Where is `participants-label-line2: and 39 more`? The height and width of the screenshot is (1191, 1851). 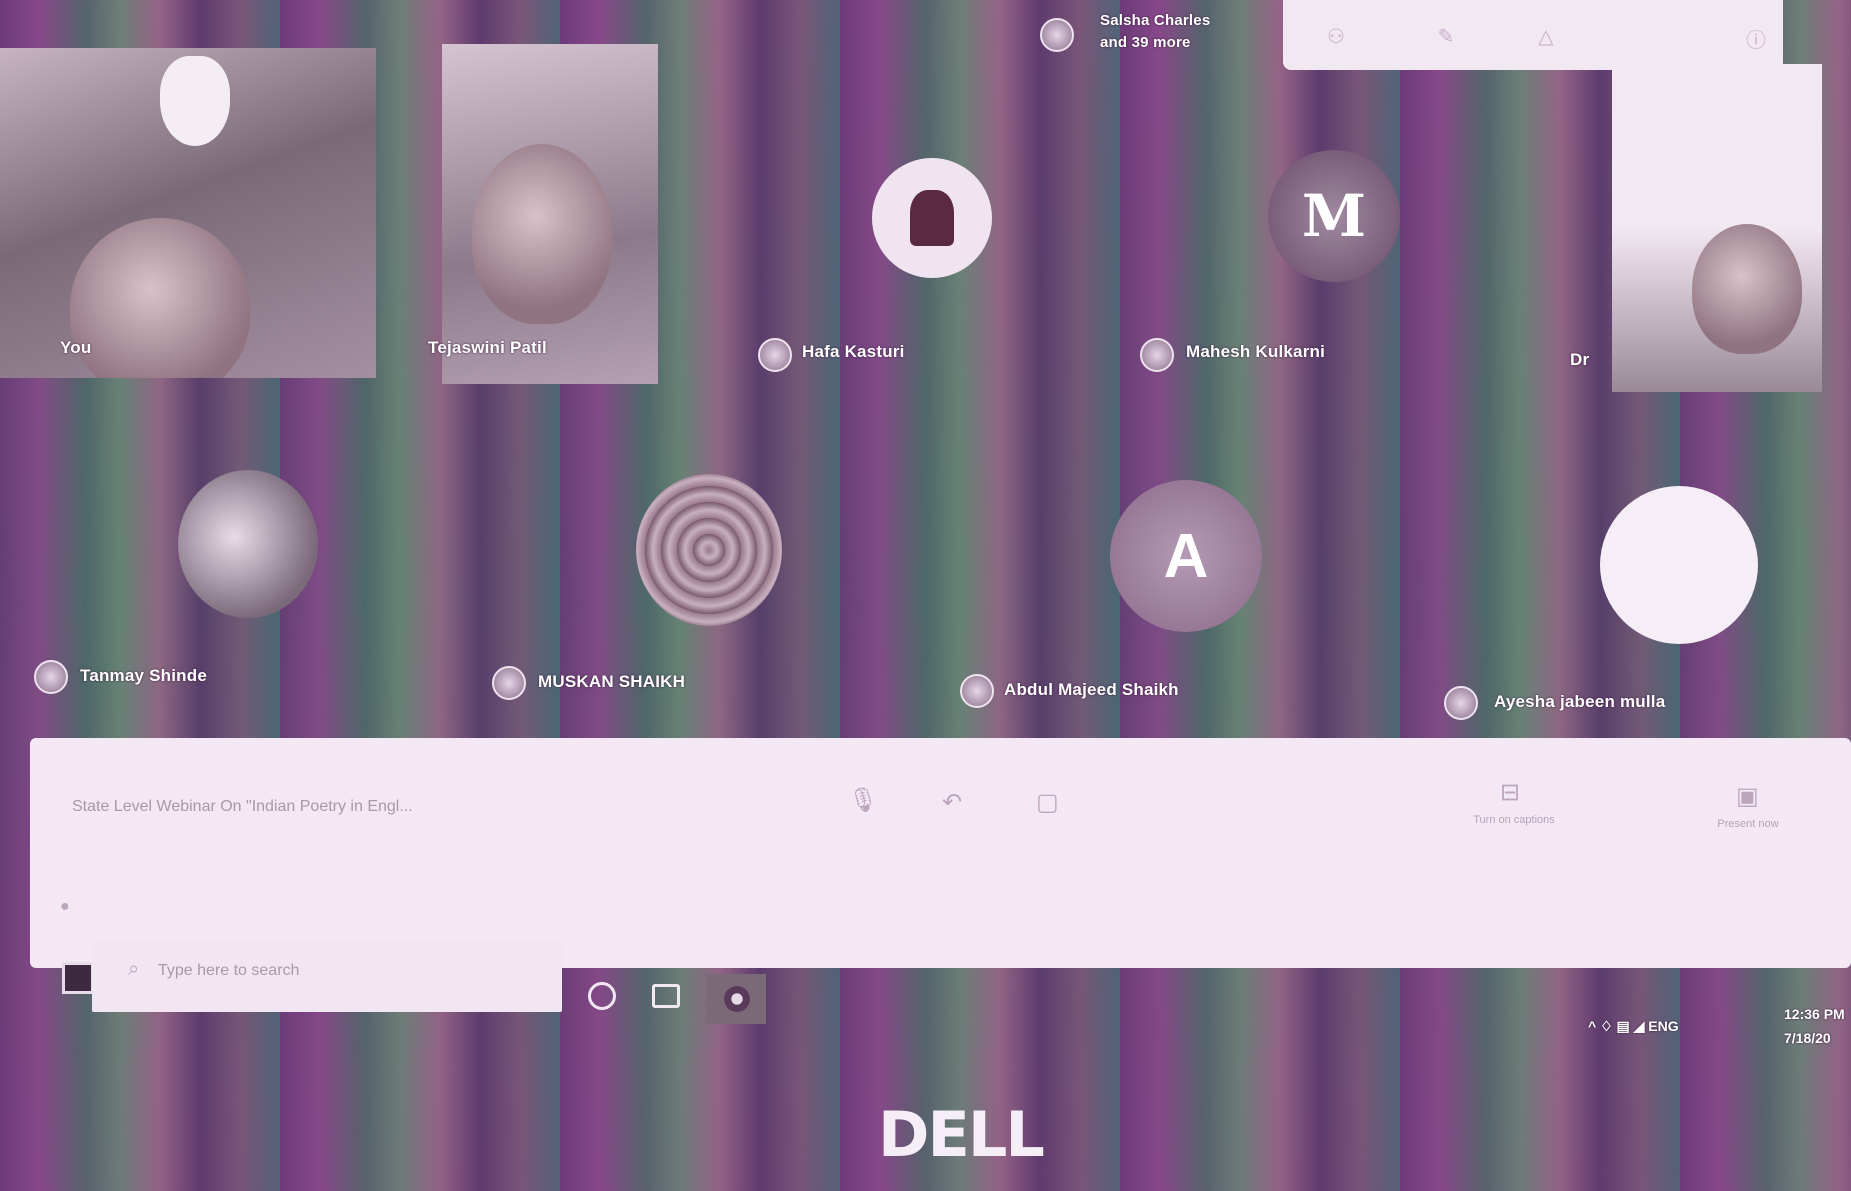
participants-label-line2: and 39 more is located at coordinates (1145, 42).